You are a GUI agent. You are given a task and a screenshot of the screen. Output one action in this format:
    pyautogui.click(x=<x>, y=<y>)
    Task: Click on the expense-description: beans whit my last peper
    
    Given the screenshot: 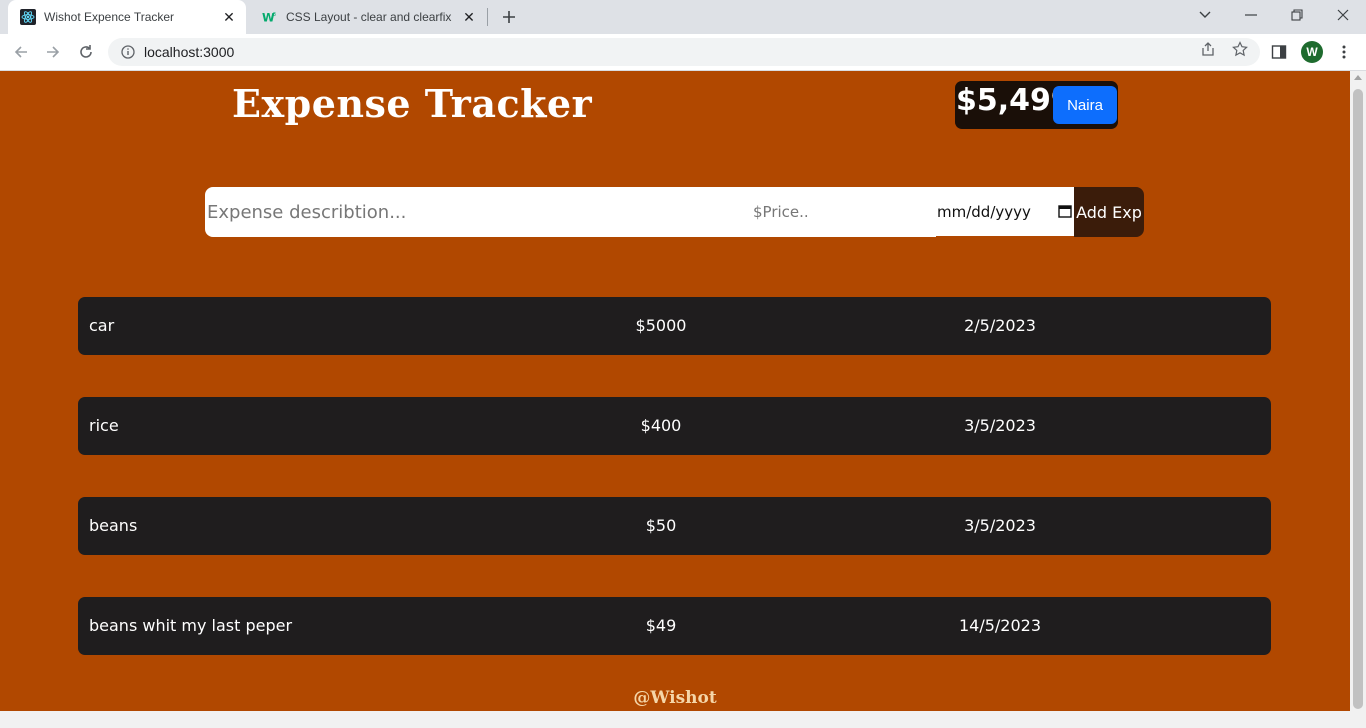 What is the action you would take?
    pyautogui.click(x=191, y=625)
    